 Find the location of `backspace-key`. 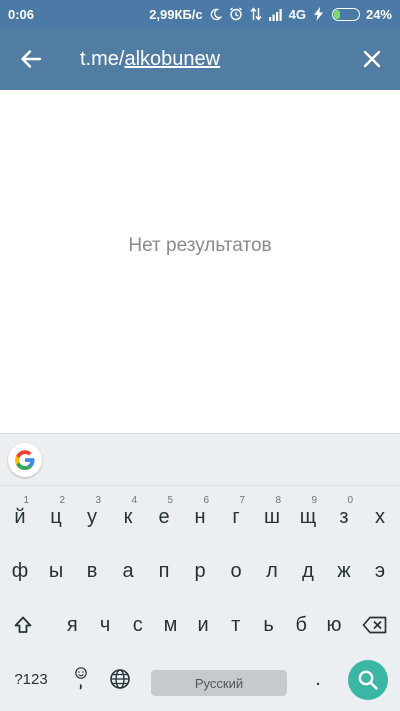

backspace-key is located at coordinates (375, 625).